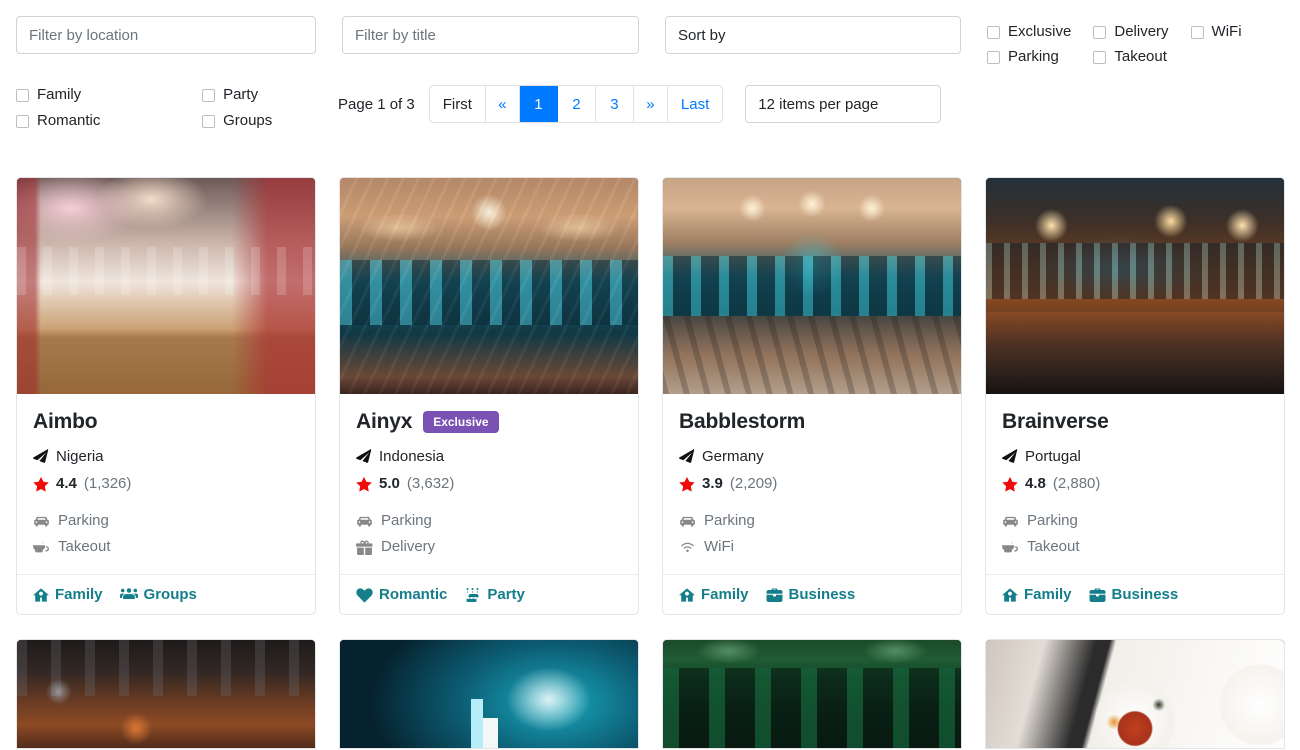  What do you see at coordinates (502, 104) in the screenshot?
I see `pagination-prev-button: «` at bounding box center [502, 104].